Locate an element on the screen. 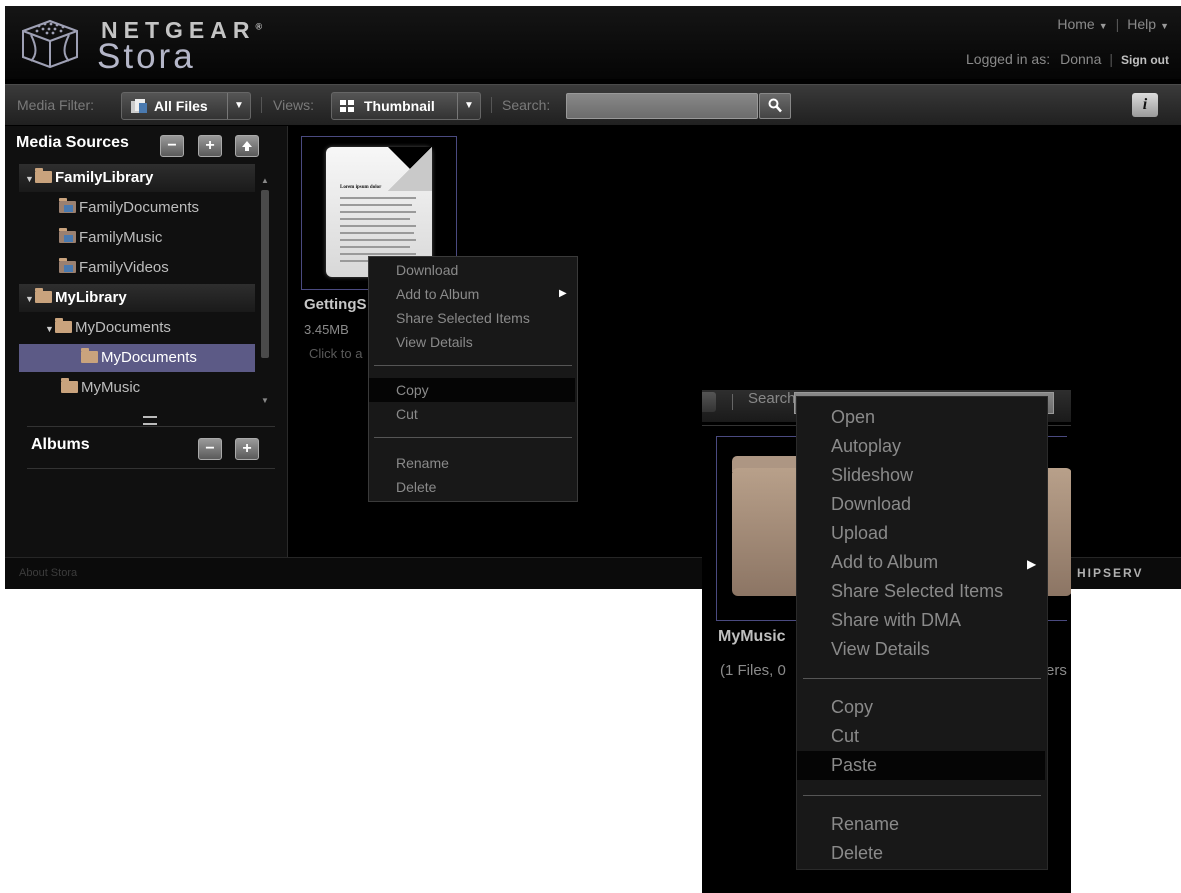 The image size is (1181, 893). registered-mark: ® is located at coordinates (259, 26).